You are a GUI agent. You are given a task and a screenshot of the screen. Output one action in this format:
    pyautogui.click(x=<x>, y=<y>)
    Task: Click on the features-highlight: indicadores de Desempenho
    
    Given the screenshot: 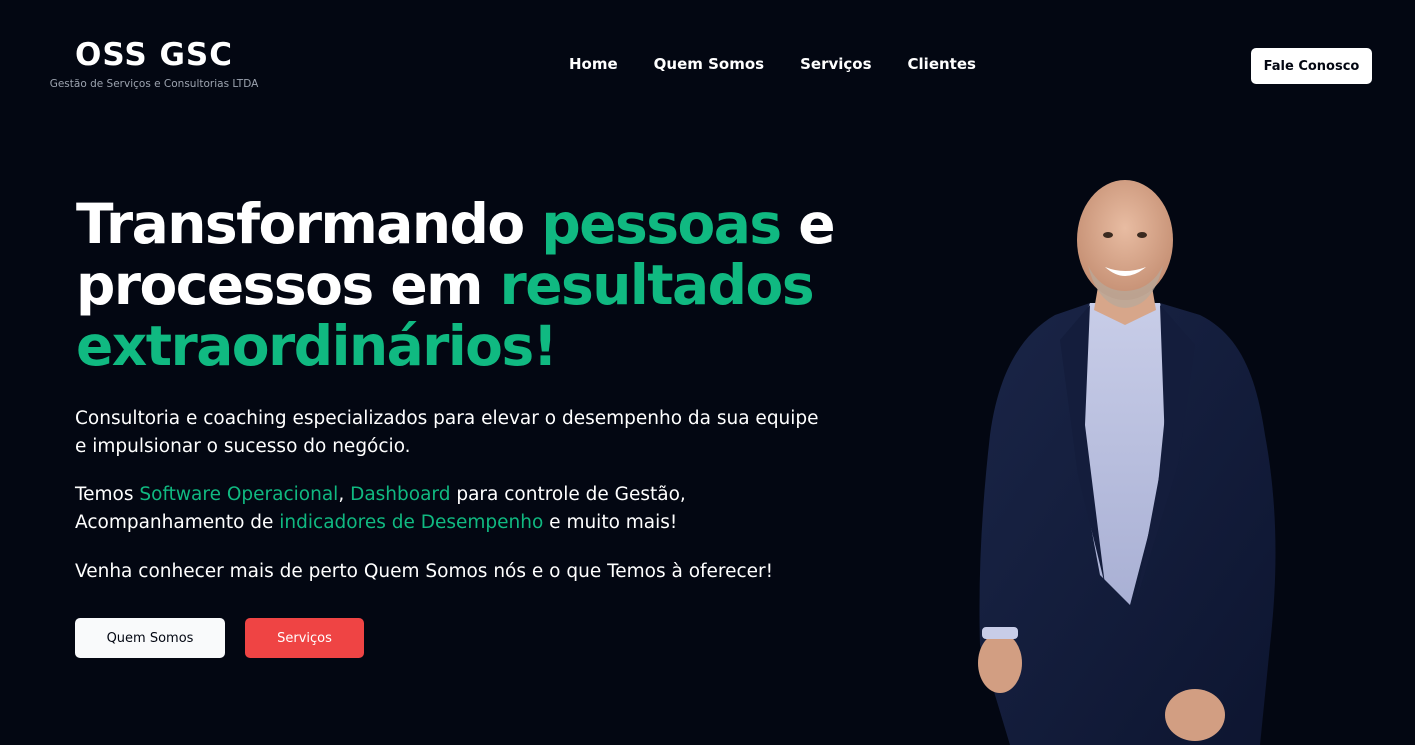 What is the action you would take?
    pyautogui.click(x=411, y=522)
    